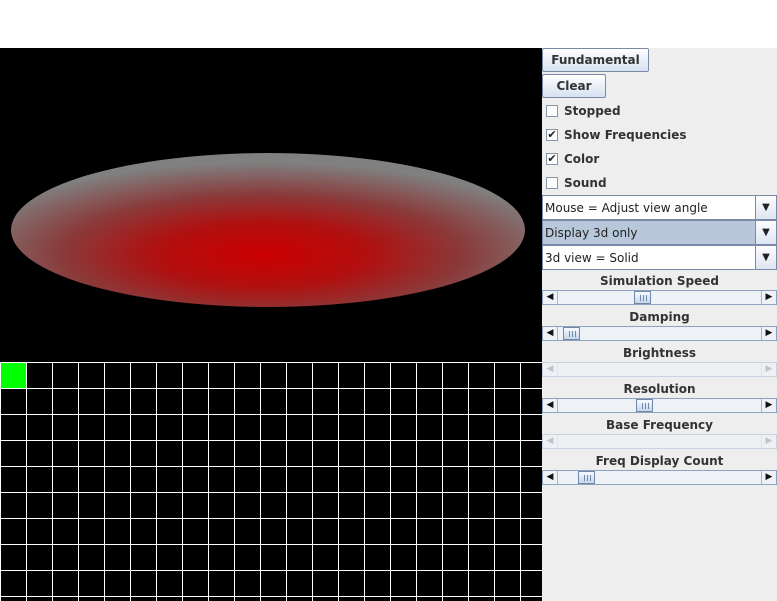  I want to click on show-frequencies-checkbox: ✔ Show Frequencies, so click(616, 135).